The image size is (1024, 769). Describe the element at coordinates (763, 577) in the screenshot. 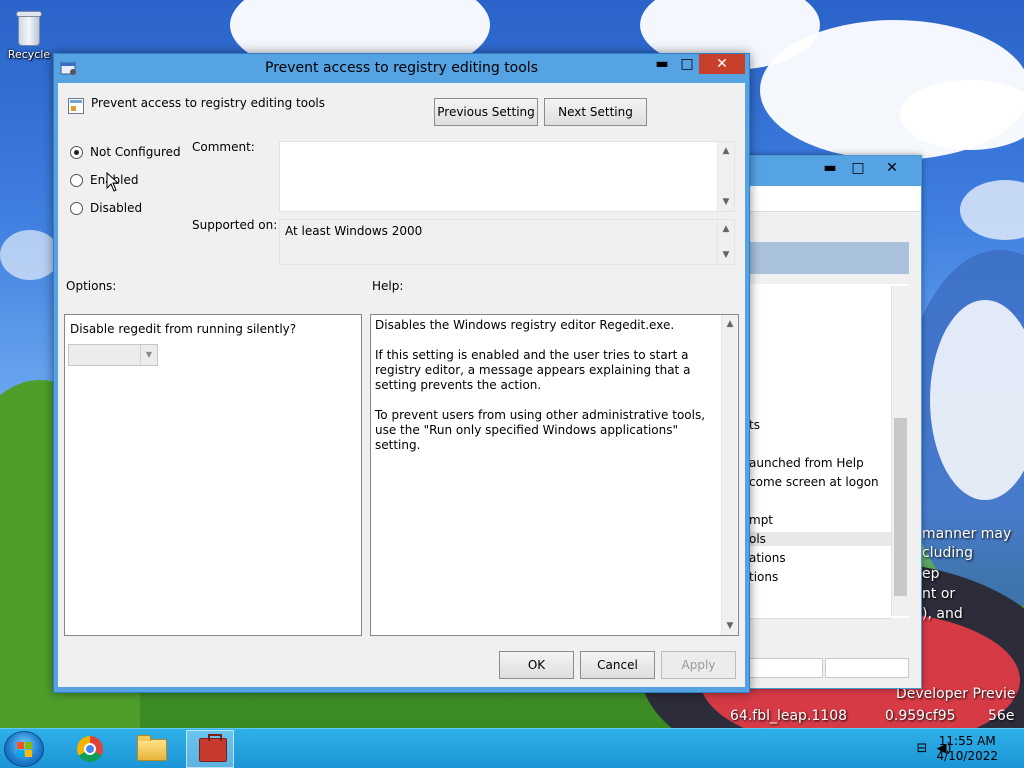

I see `list-item: tions` at that location.